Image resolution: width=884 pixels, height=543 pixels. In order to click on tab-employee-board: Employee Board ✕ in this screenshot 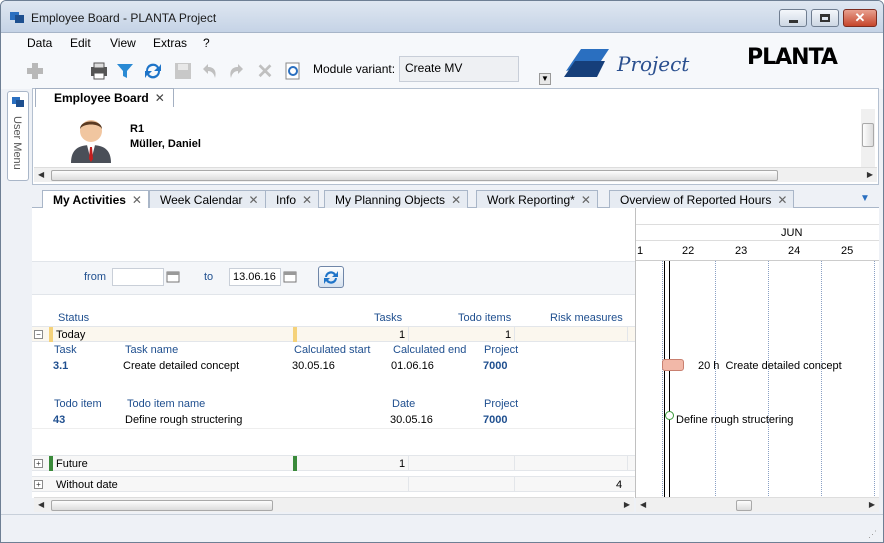, I will do `click(104, 97)`.